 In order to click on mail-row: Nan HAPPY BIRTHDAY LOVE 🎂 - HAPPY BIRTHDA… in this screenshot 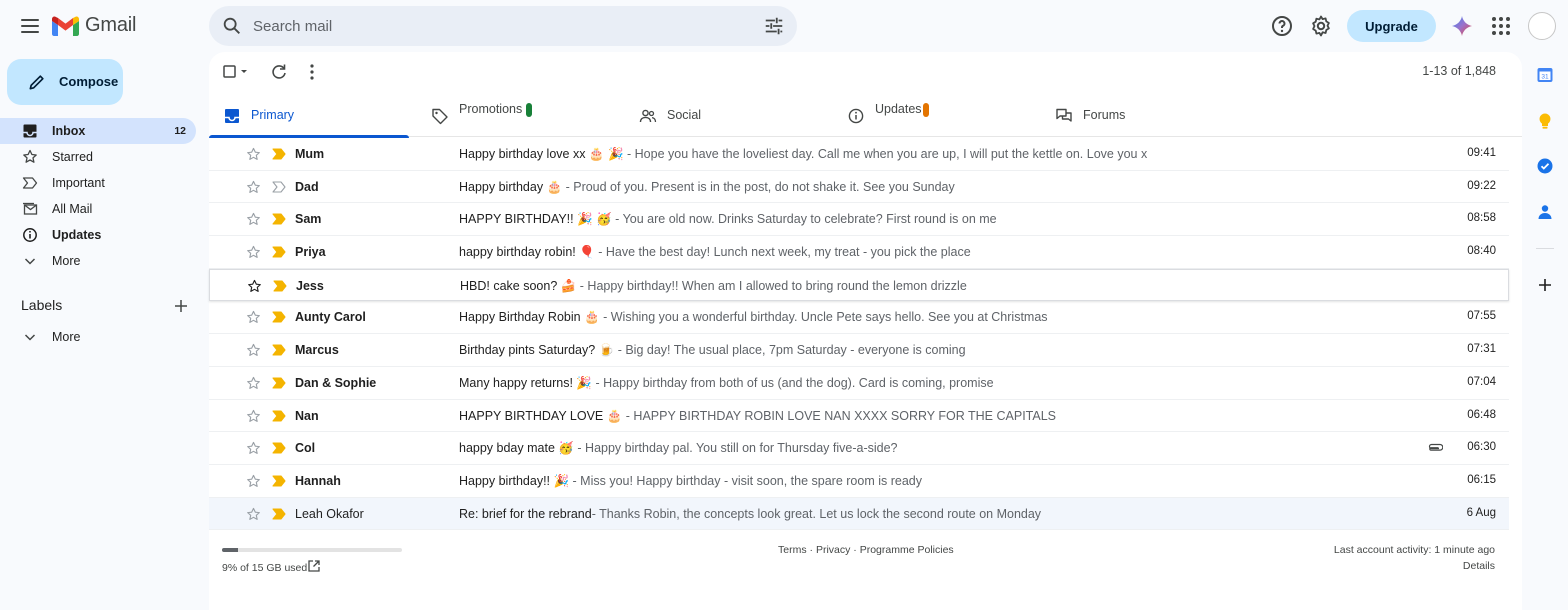, I will do `click(859, 416)`.